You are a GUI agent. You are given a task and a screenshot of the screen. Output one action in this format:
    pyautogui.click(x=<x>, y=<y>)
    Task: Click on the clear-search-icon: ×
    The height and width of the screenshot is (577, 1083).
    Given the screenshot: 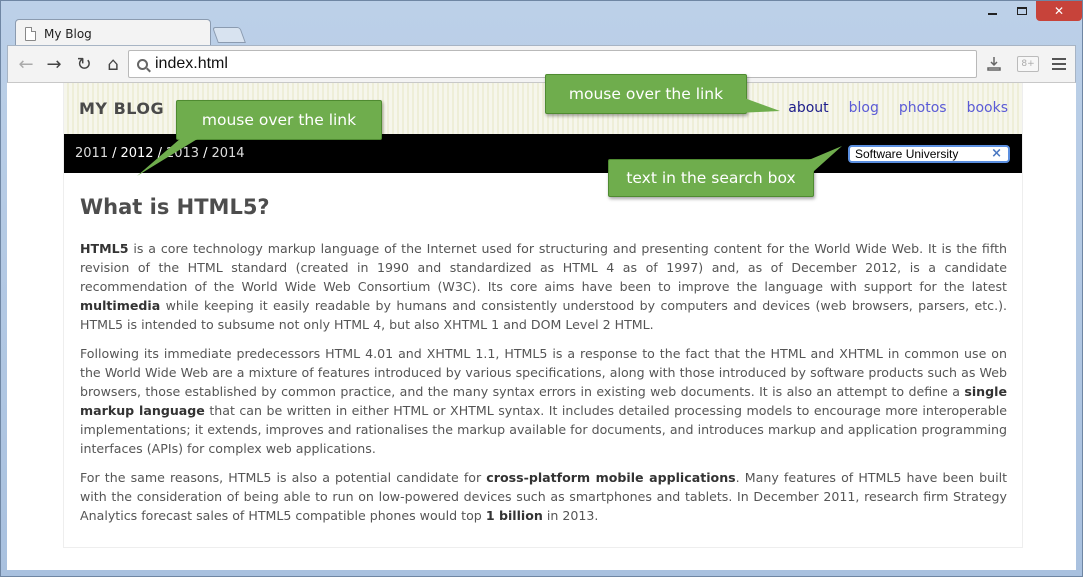 What is the action you would take?
    pyautogui.click(x=996, y=153)
    